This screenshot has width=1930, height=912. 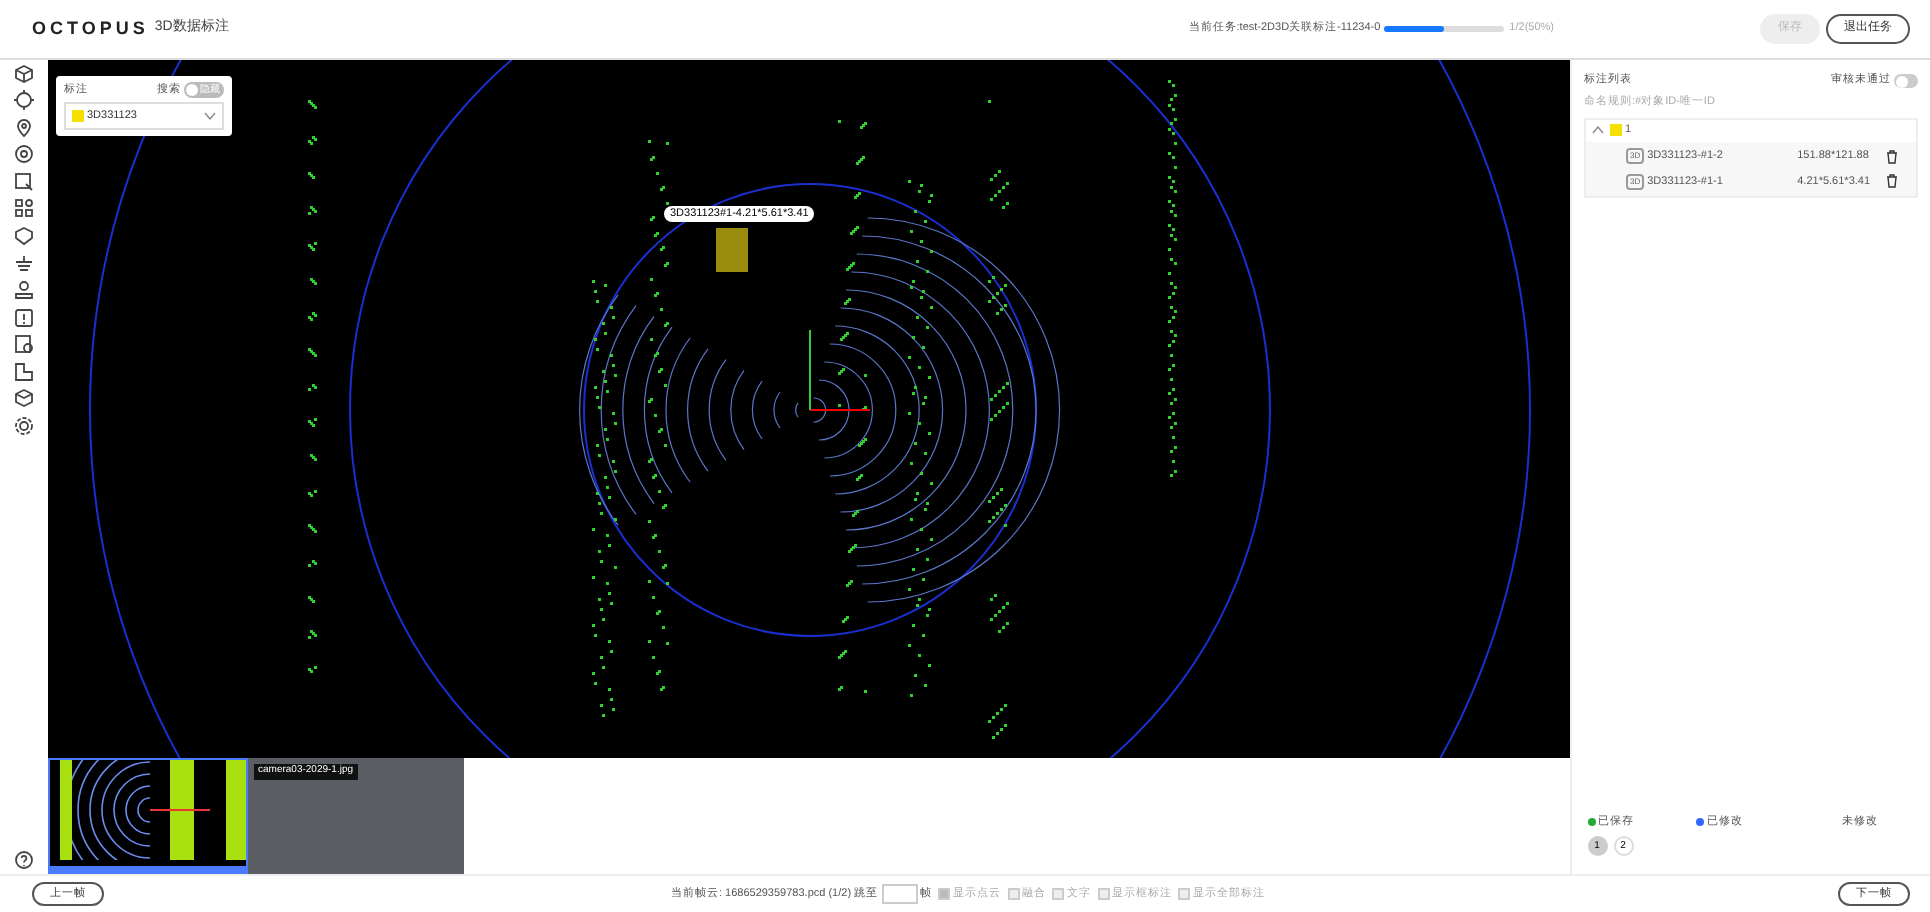 I want to click on grid-icon, so click(x=24, y=208).